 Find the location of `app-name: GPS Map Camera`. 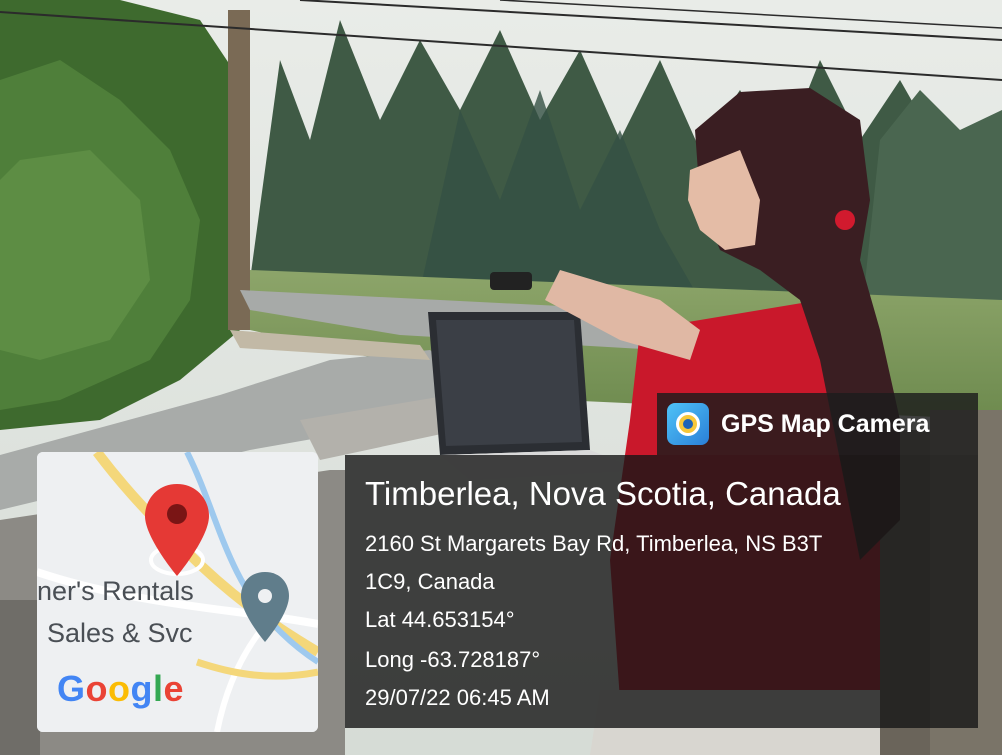

app-name: GPS Map Camera is located at coordinates (825, 423).